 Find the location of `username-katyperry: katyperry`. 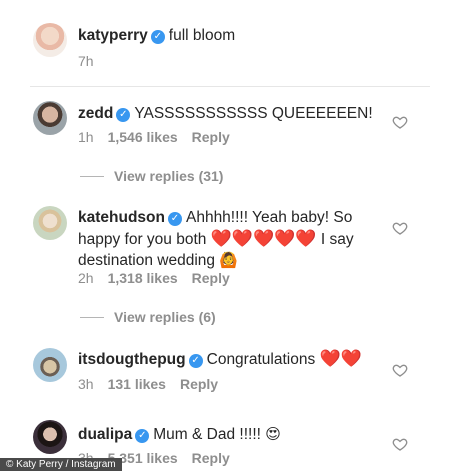

username-katyperry: katyperry is located at coordinates (113, 35).